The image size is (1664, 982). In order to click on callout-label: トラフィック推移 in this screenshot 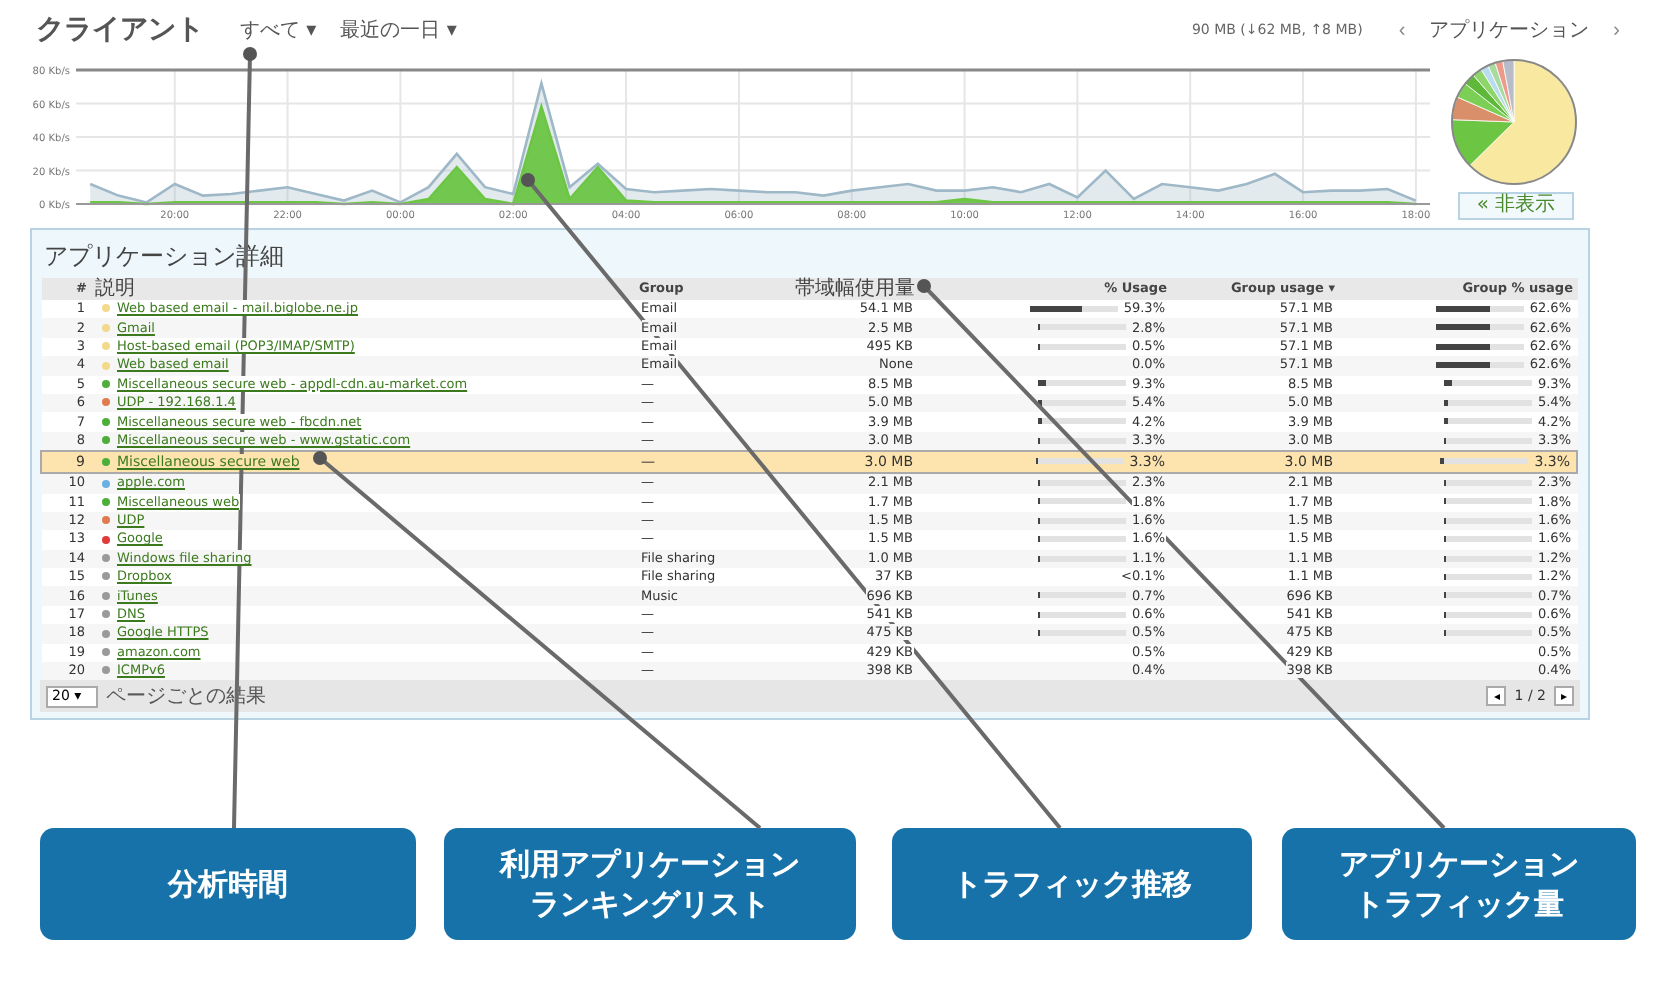, I will do `click(1072, 884)`.